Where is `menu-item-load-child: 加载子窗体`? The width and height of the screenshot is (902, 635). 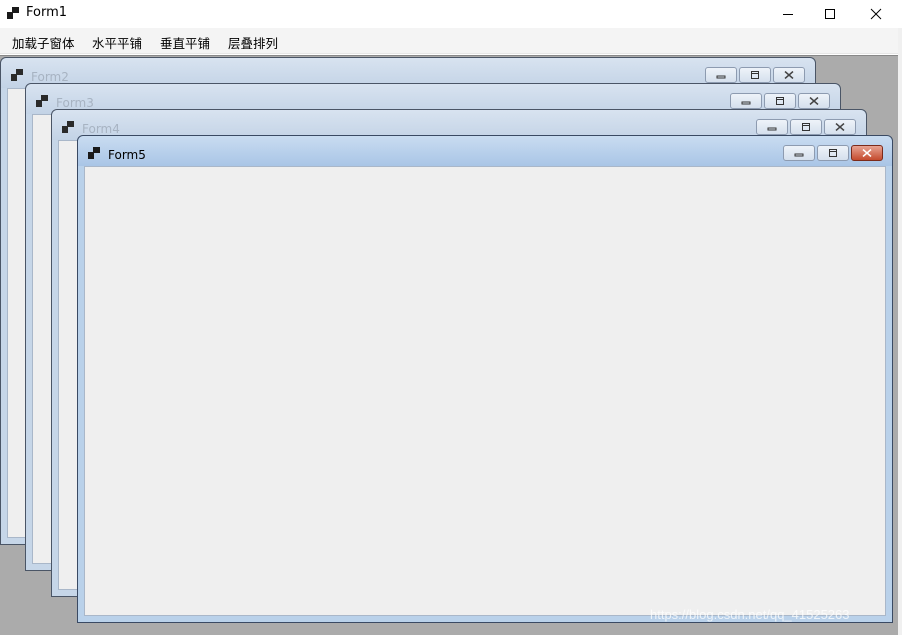 menu-item-load-child: 加载子窗体 is located at coordinates (43, 42).